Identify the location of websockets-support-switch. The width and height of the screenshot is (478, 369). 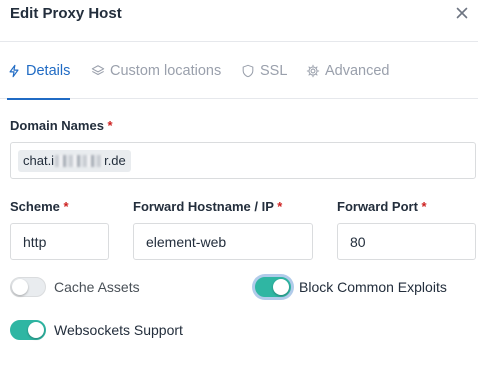
(28, 330).